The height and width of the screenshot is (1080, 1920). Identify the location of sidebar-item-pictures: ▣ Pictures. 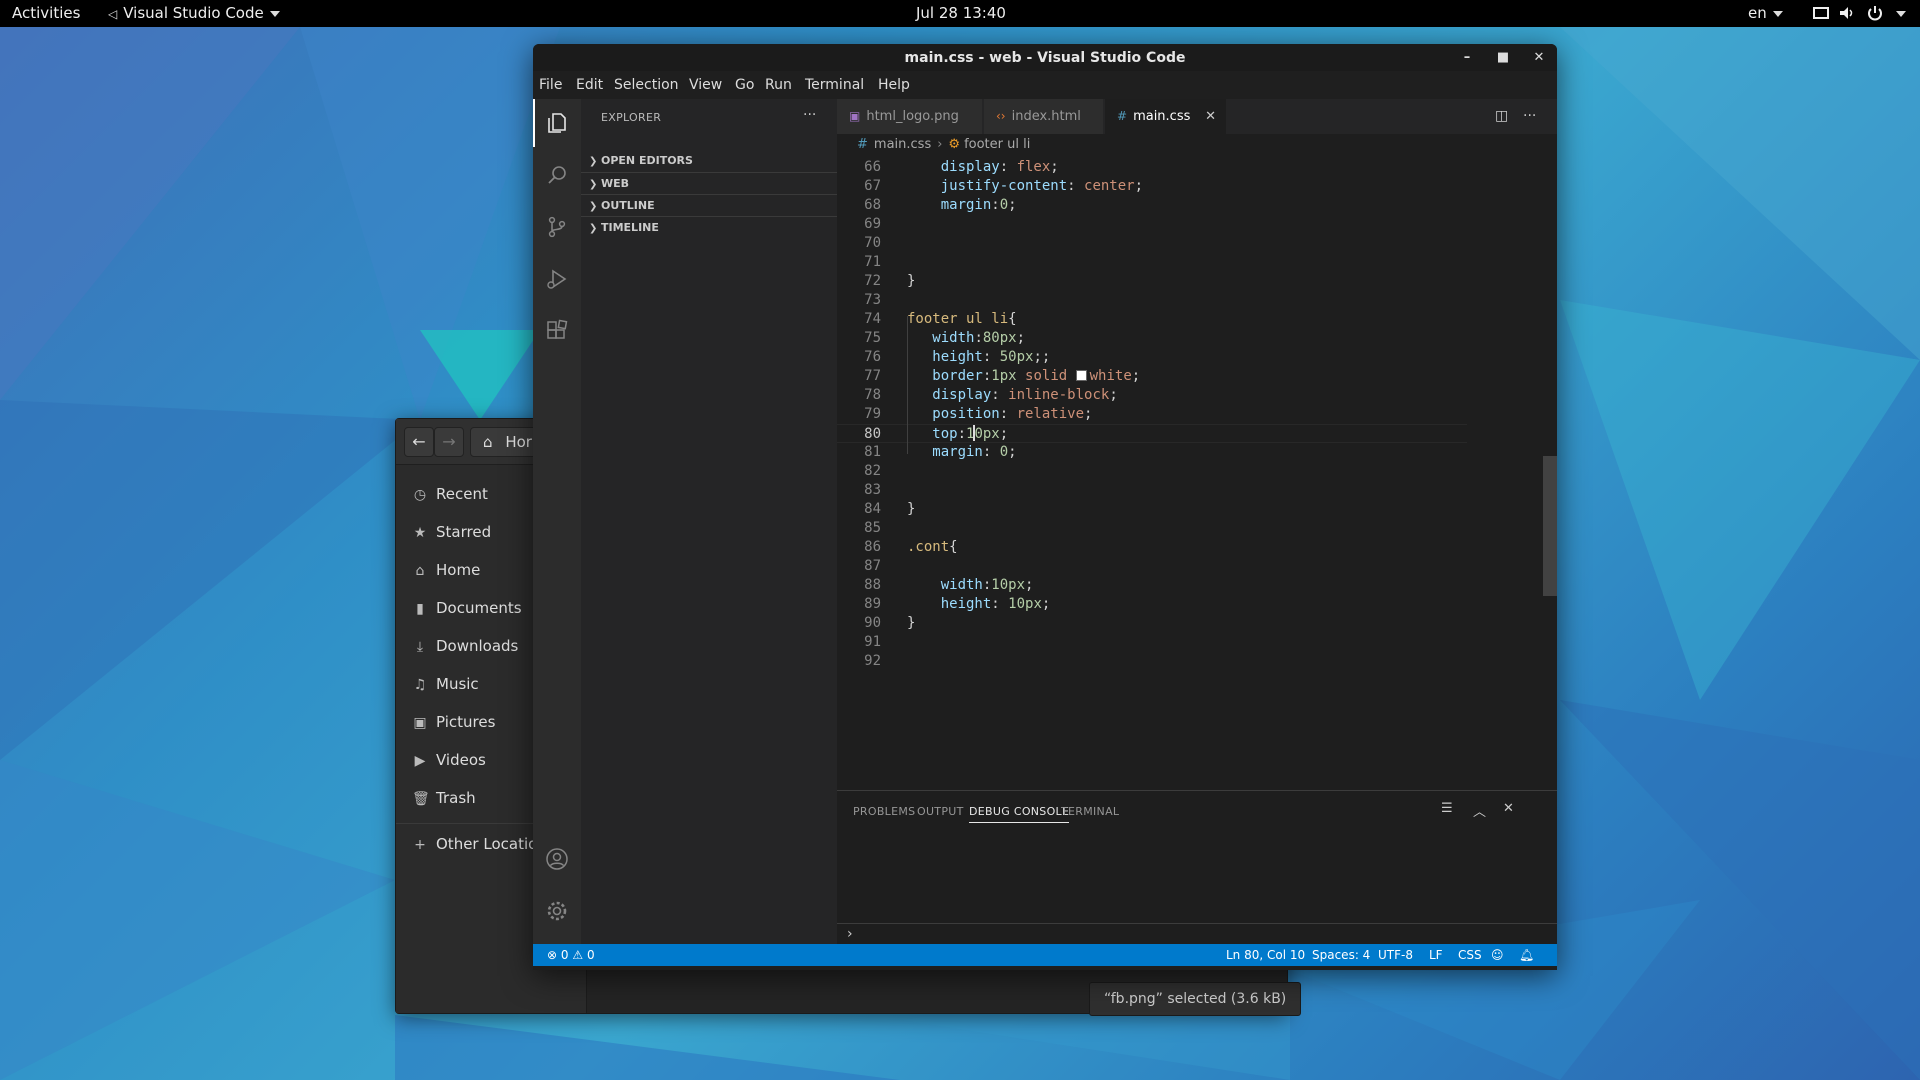
(453, 725).